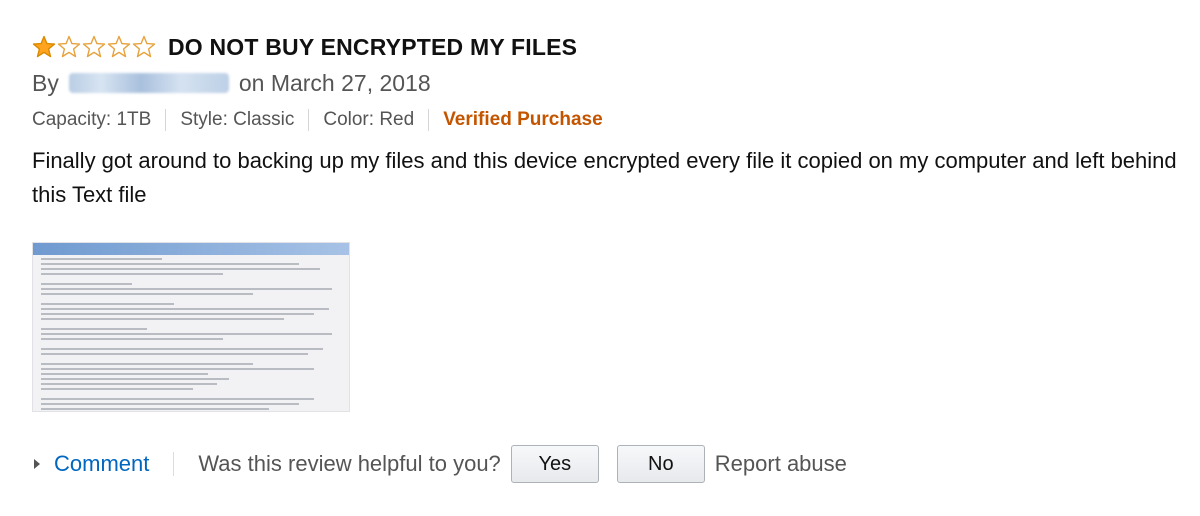  What do you see at coordinates (334, 82) in the screenshot?
I see `review-date: on March 27, 2018` at bounding box center [334, 82].